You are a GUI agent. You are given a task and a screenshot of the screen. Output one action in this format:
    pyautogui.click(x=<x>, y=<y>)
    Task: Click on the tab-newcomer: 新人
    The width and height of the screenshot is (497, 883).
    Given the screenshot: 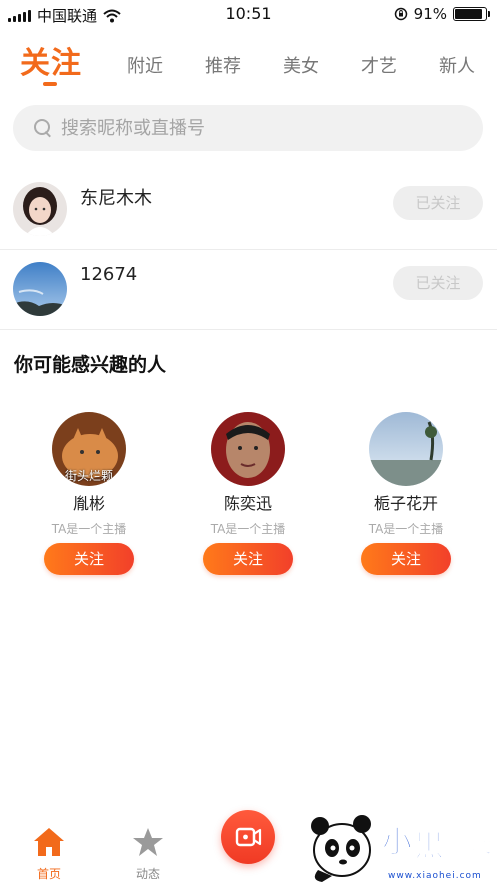 What is the action you would take?
    pyautogui.click(x=457, y=65)
    